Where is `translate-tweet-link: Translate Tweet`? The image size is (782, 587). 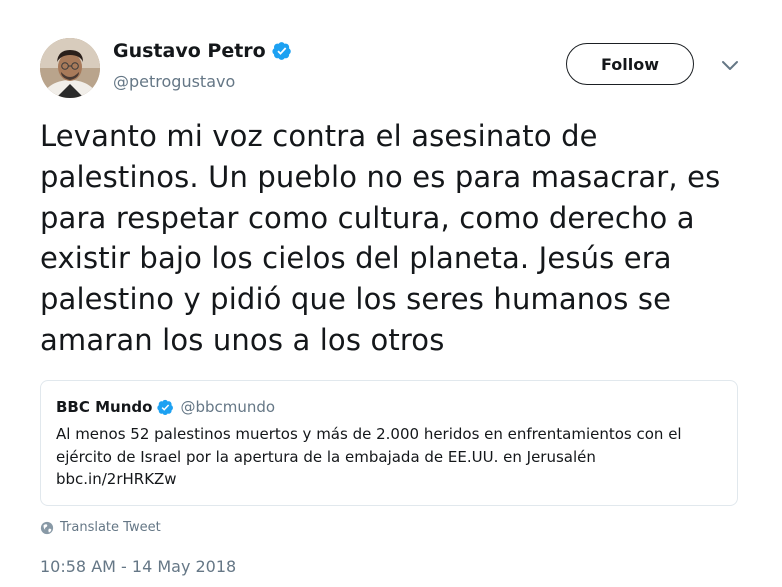
translate-tweet-link: Translate Tweet is located at coordinates (100, 527).